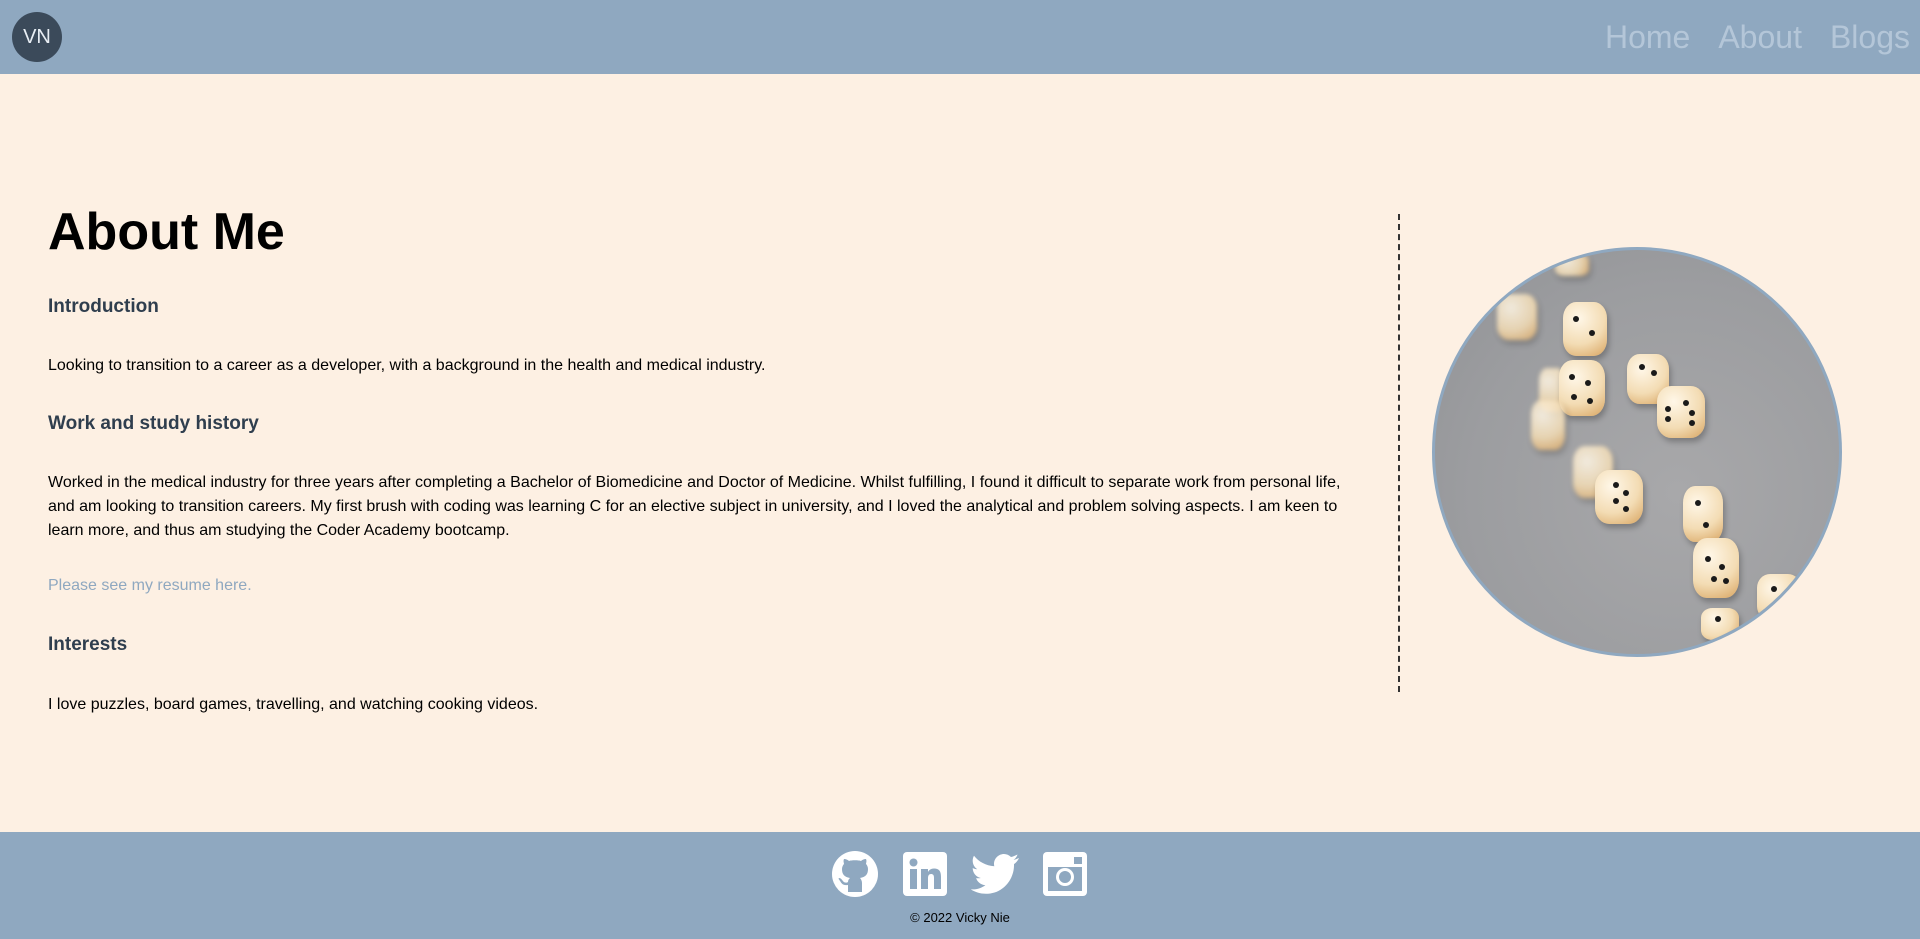 This screenshot has height=939, width=1920. Describe the element at coordinates (855, 874) in the screenshot. I see `github-icon` at that location.